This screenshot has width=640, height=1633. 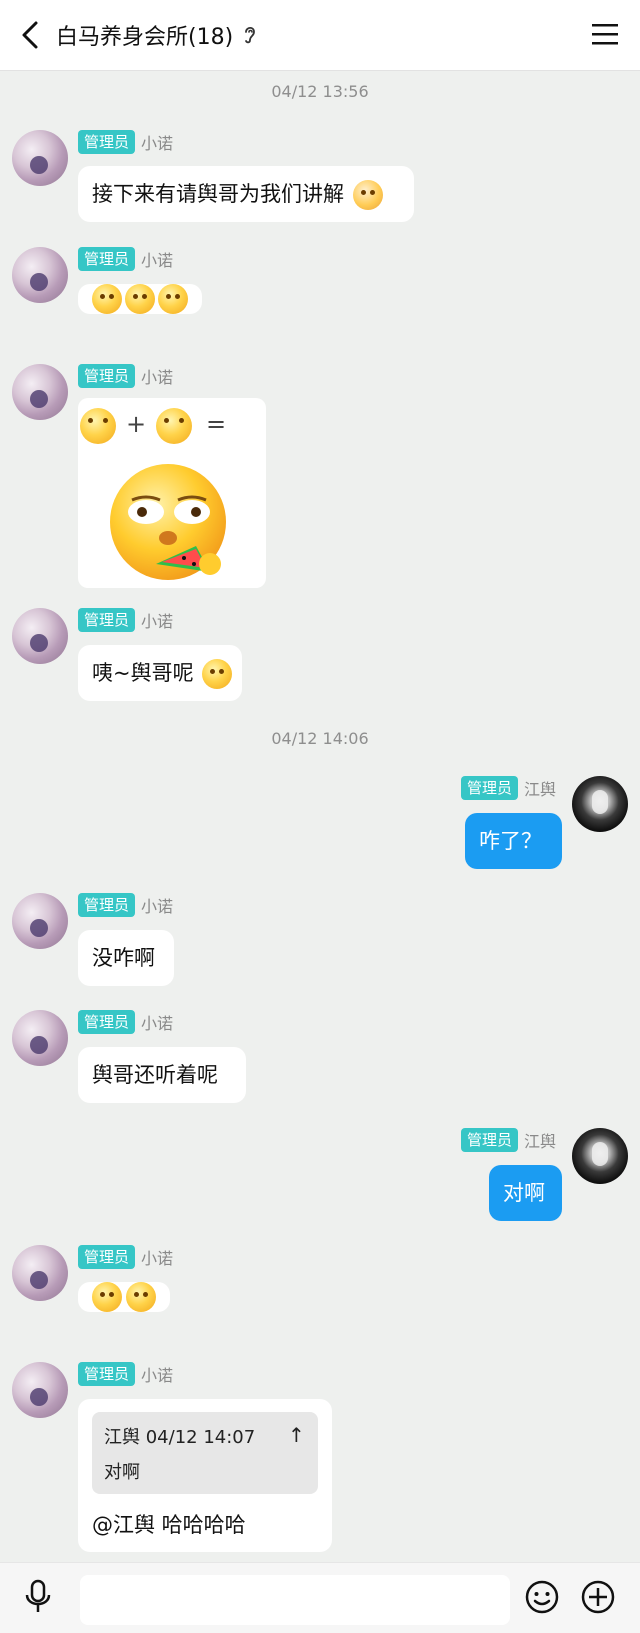 I want to click on sticker-image: + =, so click(x=172, y=493).